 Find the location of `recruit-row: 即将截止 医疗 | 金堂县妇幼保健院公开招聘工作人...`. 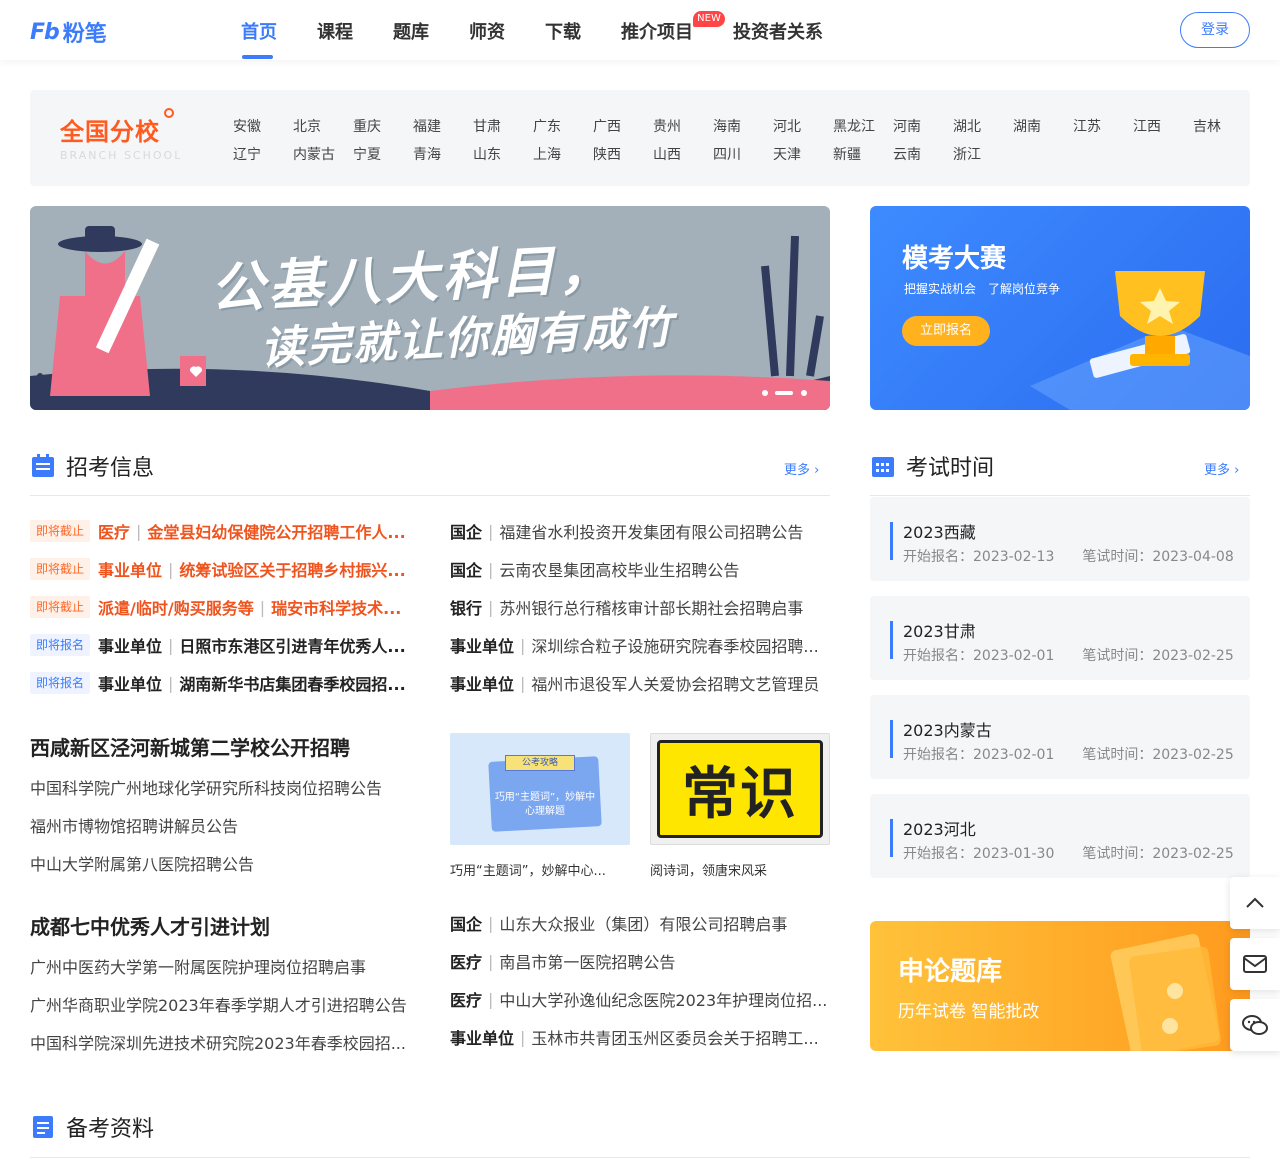

recruit-row: 即将截止 医疗 | 金堂县妇幼保健院公开招聘工作人... is located at coordinates (220, 531).